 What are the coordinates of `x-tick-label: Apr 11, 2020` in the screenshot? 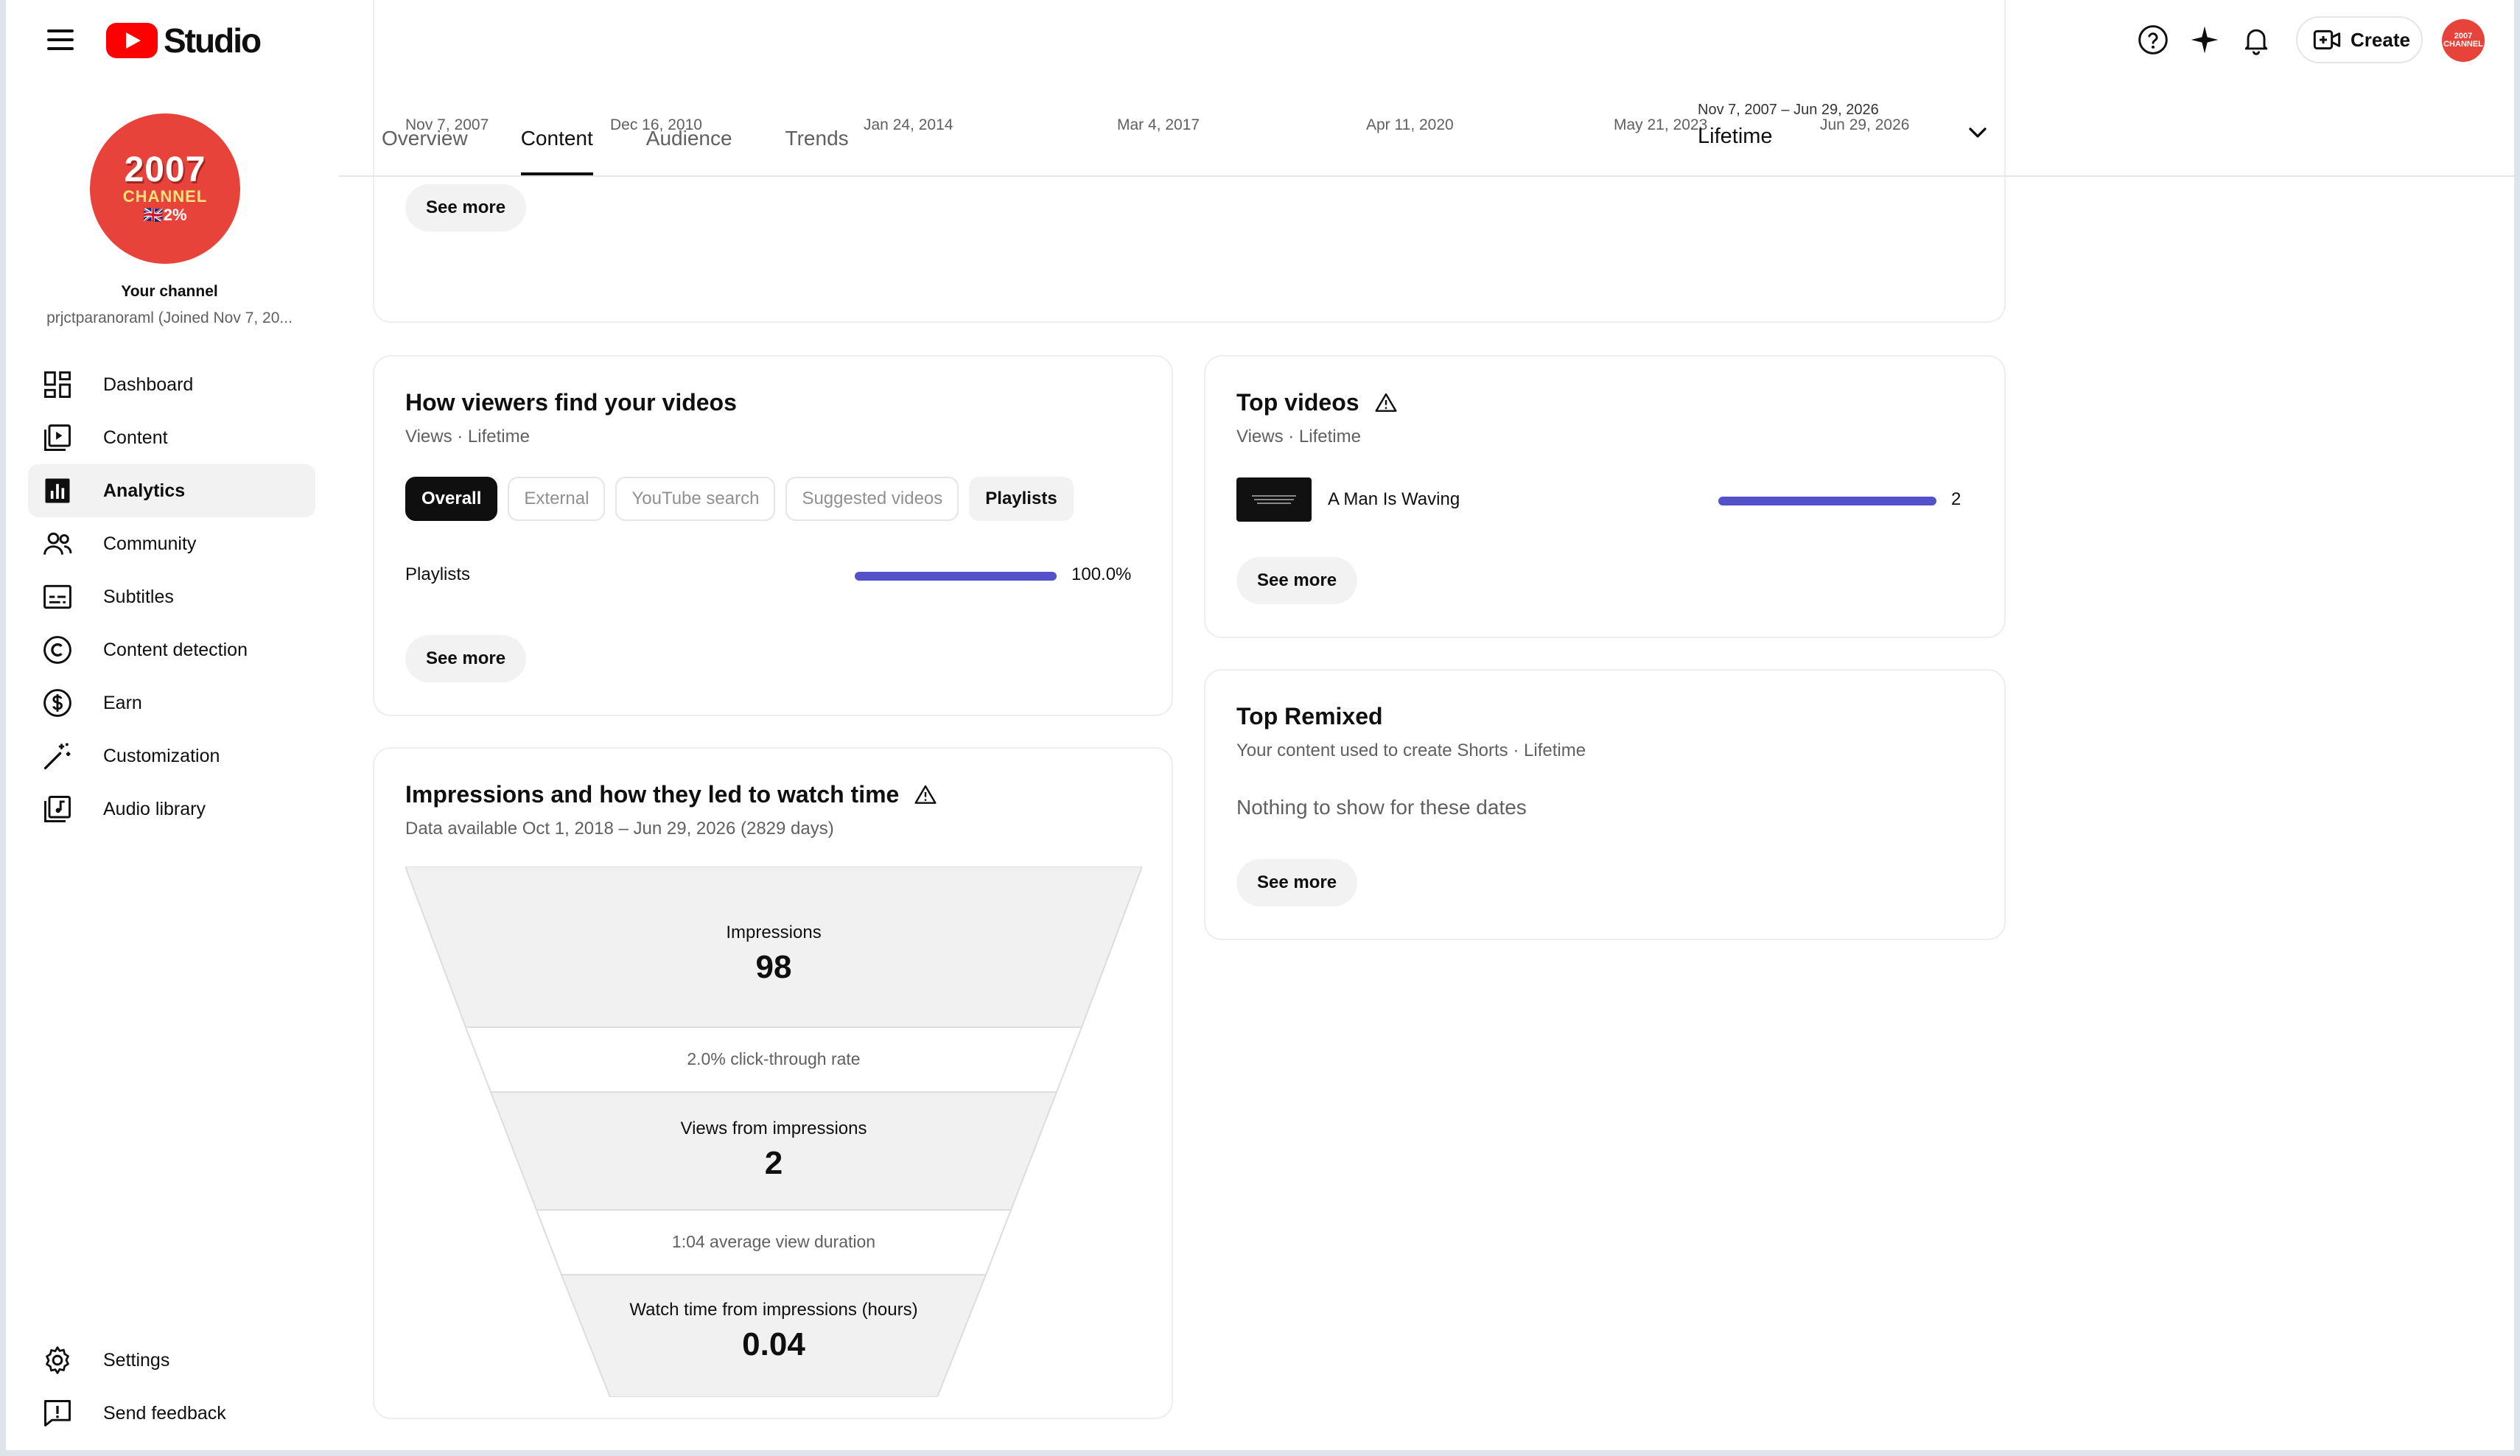 It's located at (1410, 124).